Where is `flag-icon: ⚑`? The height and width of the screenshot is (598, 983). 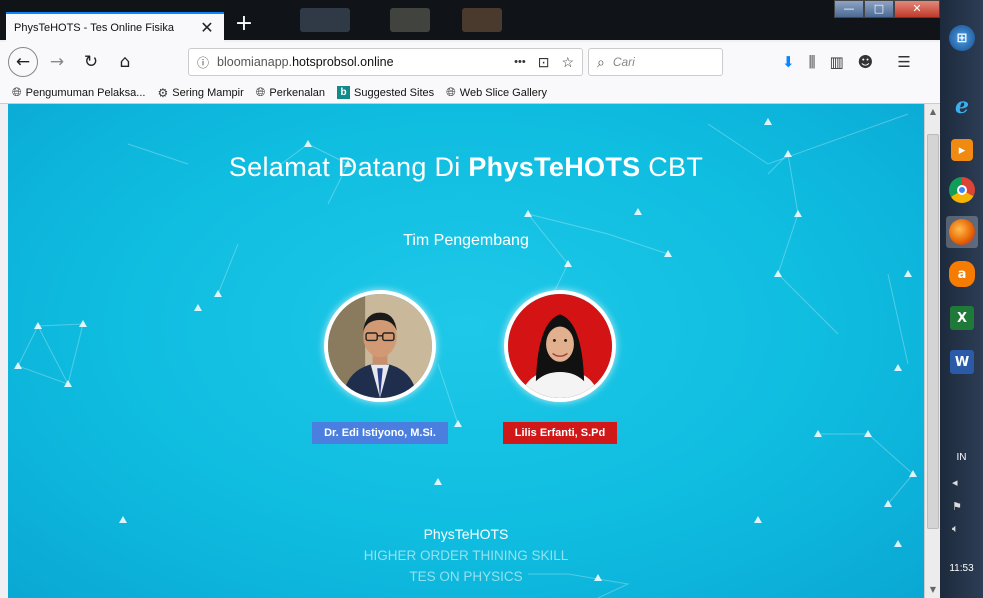
flag-icon: ⚑ is located at coordinates (957, 506).